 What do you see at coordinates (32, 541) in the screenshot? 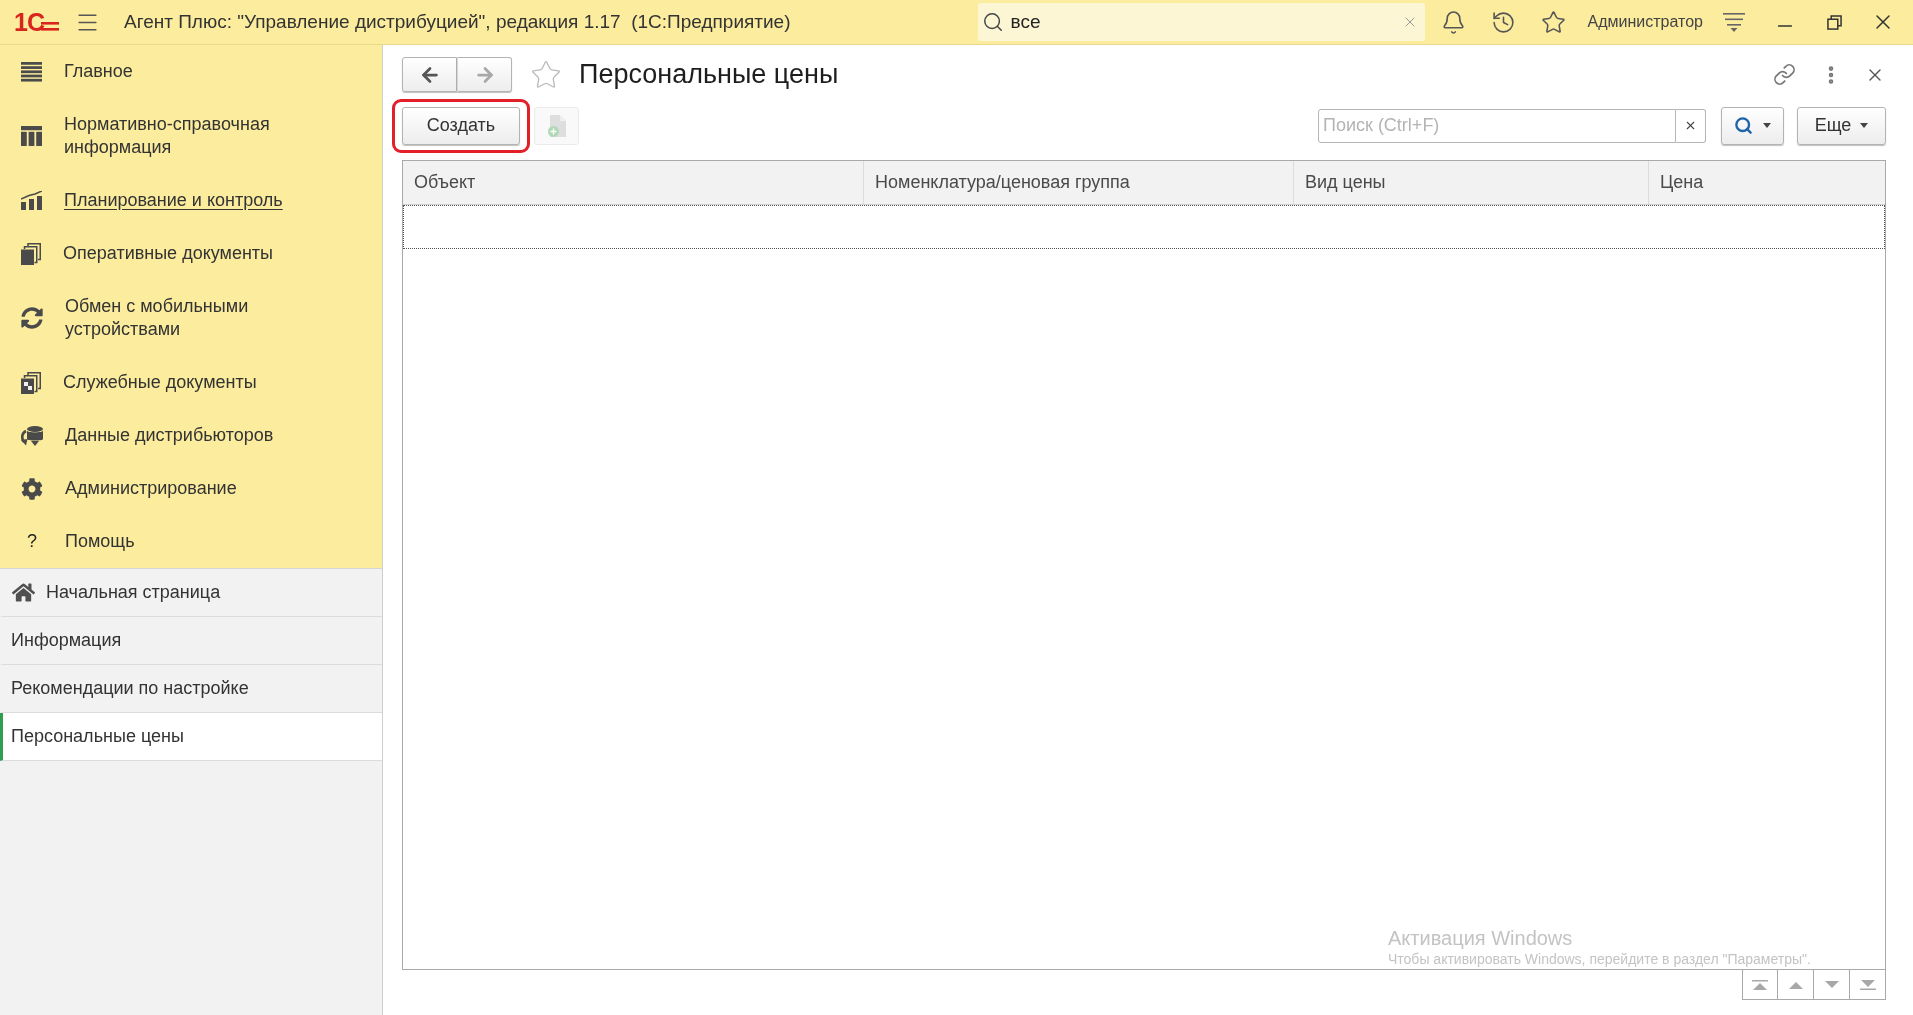
I see `help-icon: ?` at bounding box center [32, 541].